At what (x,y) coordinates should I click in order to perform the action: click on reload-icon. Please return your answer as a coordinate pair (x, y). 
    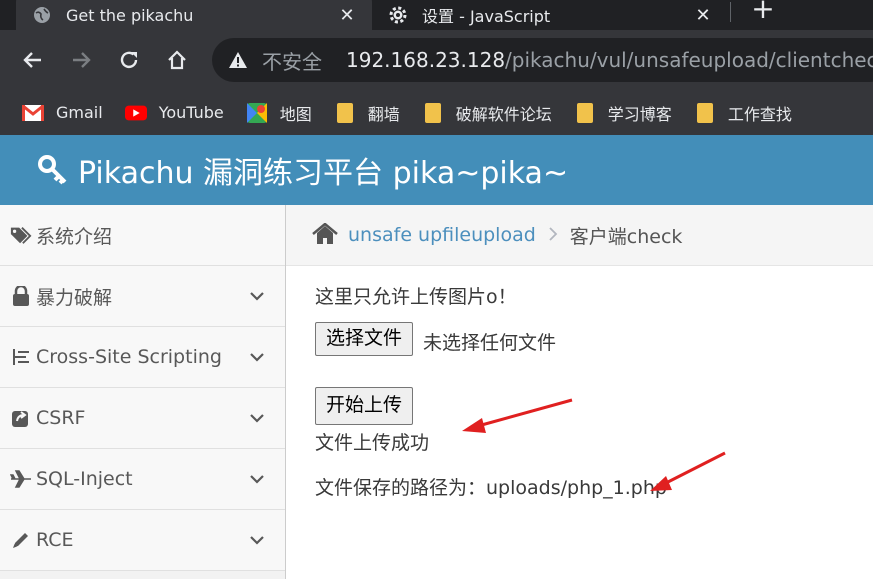
    Looking at the image, I should click on (129, 60).